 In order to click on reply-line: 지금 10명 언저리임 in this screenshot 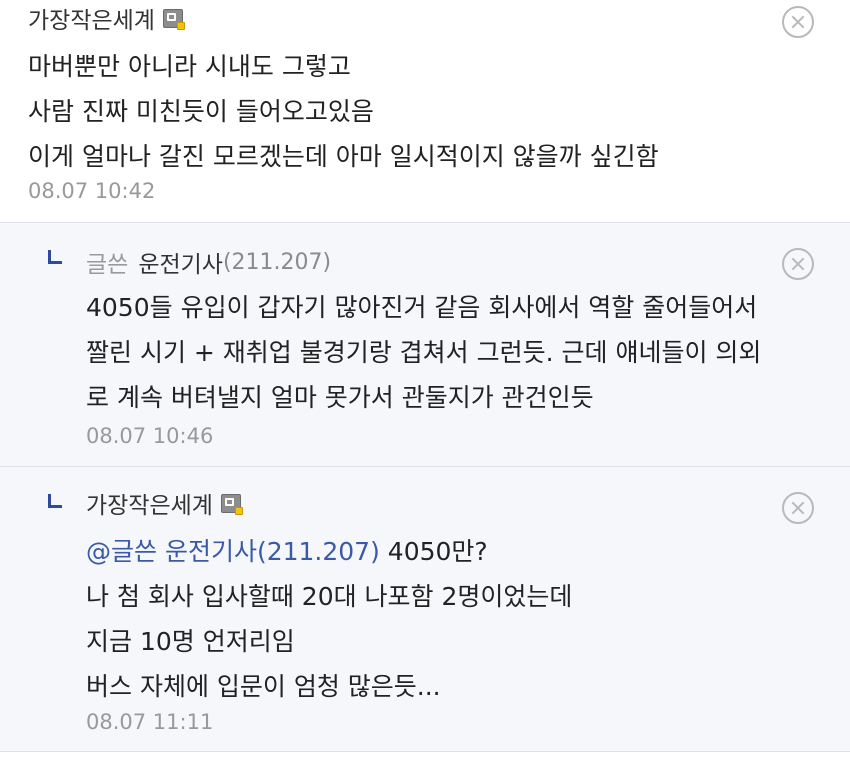, I will do `click(190, 641)`.